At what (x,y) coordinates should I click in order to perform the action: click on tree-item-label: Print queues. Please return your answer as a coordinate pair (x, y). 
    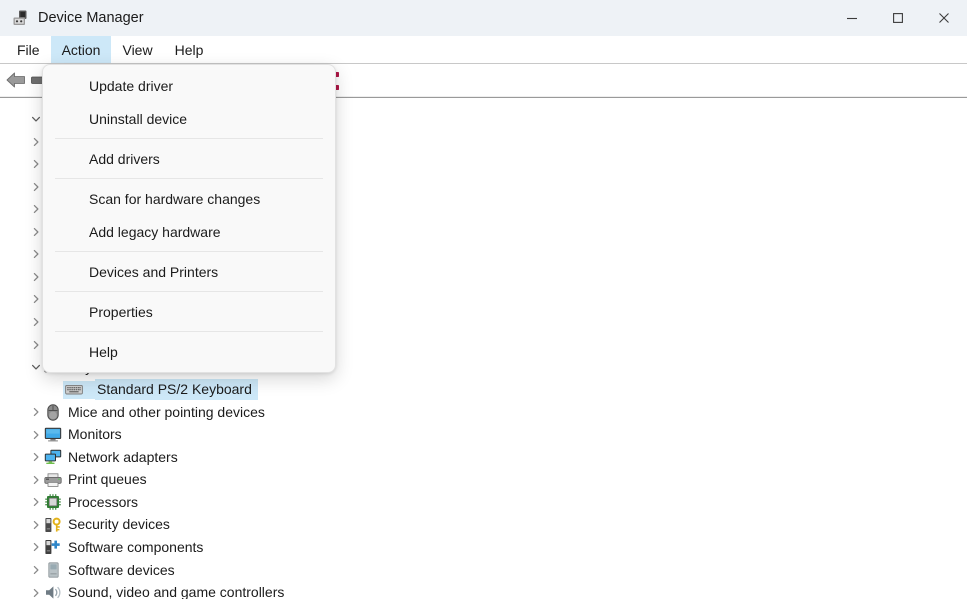
    Looking at the image, I should click on (107, 479).